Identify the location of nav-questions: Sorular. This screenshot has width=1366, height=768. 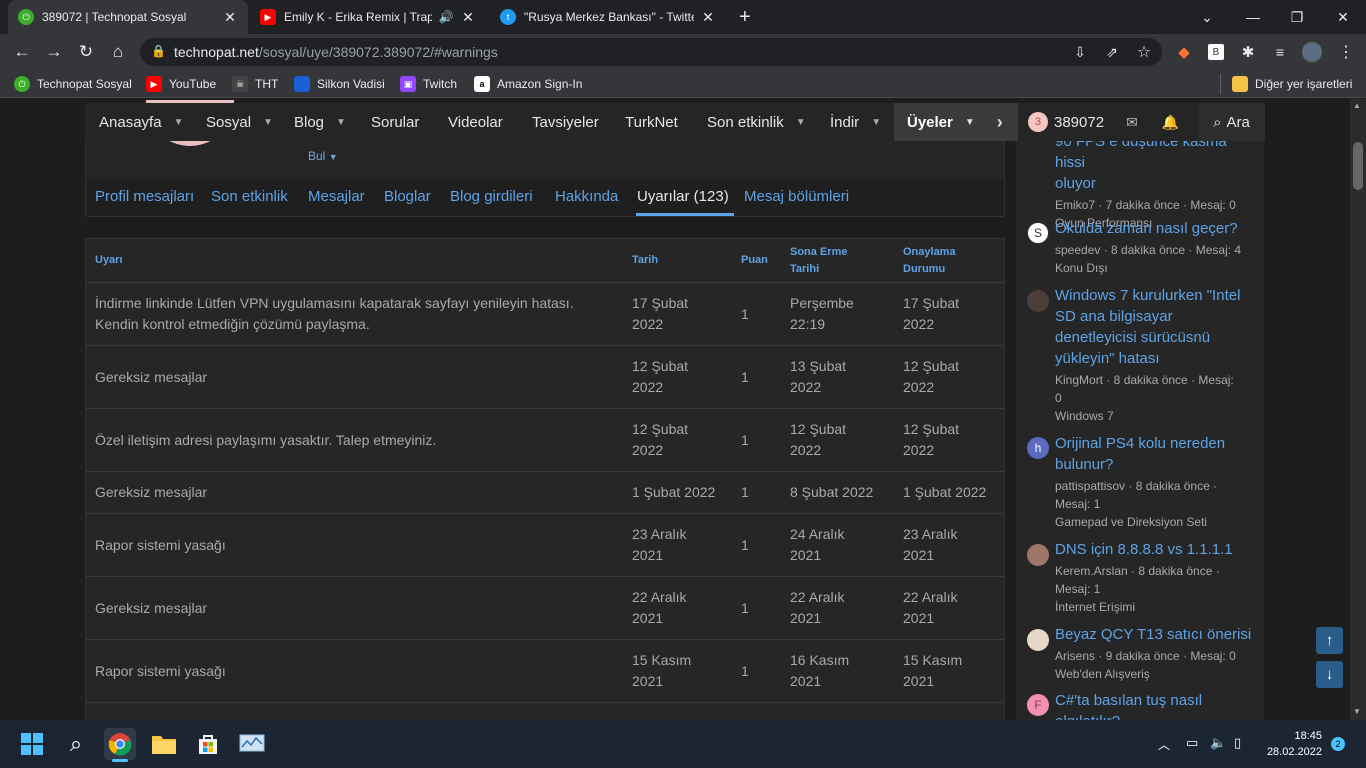
(395, 122).